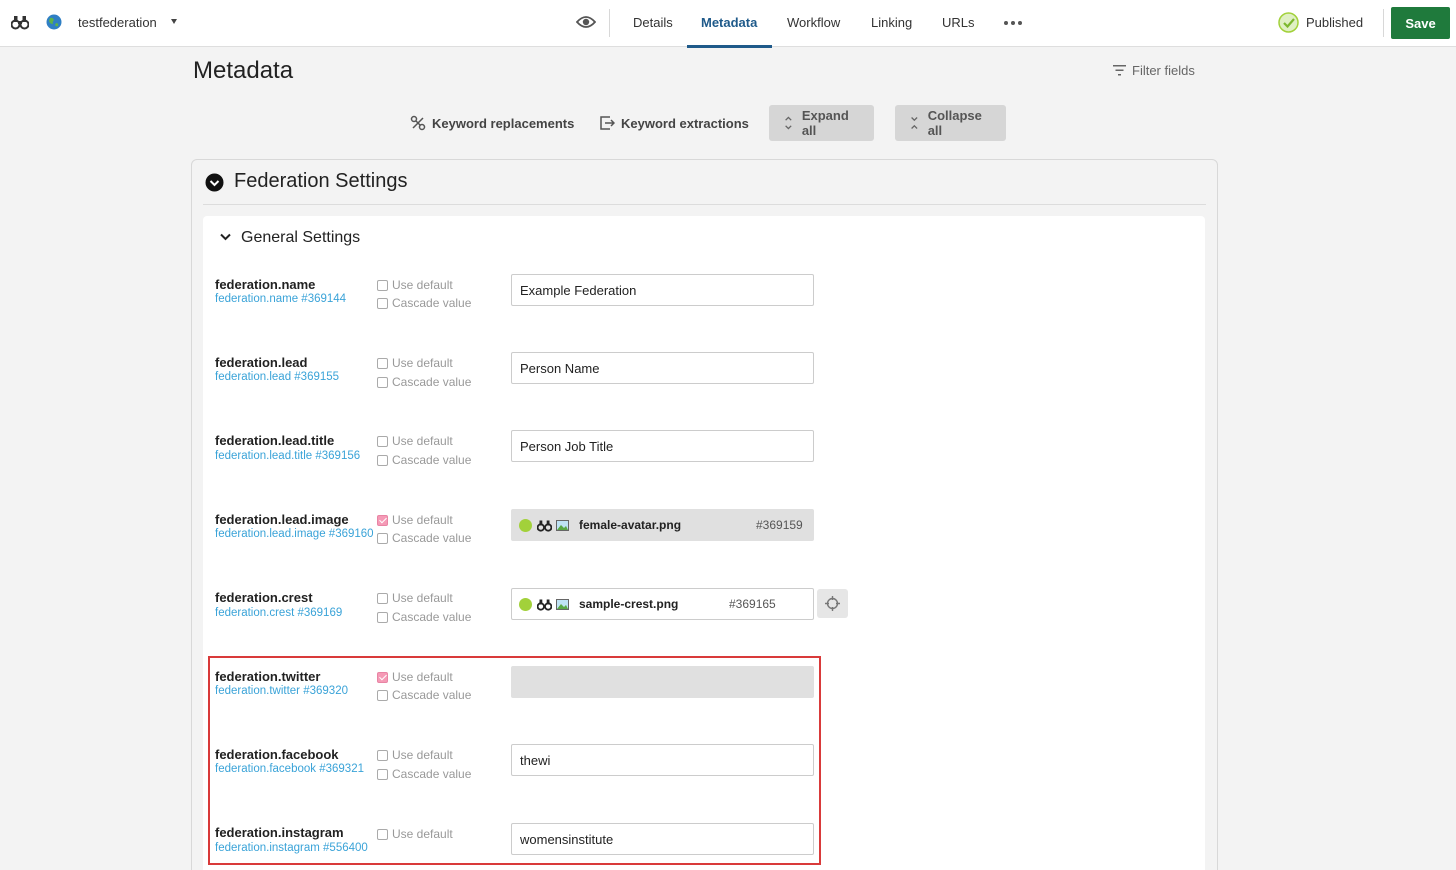 Image resolution: width=1456 pixels, height=870 pixels. I want to click on asset-id: #369165, so click(752, 604).